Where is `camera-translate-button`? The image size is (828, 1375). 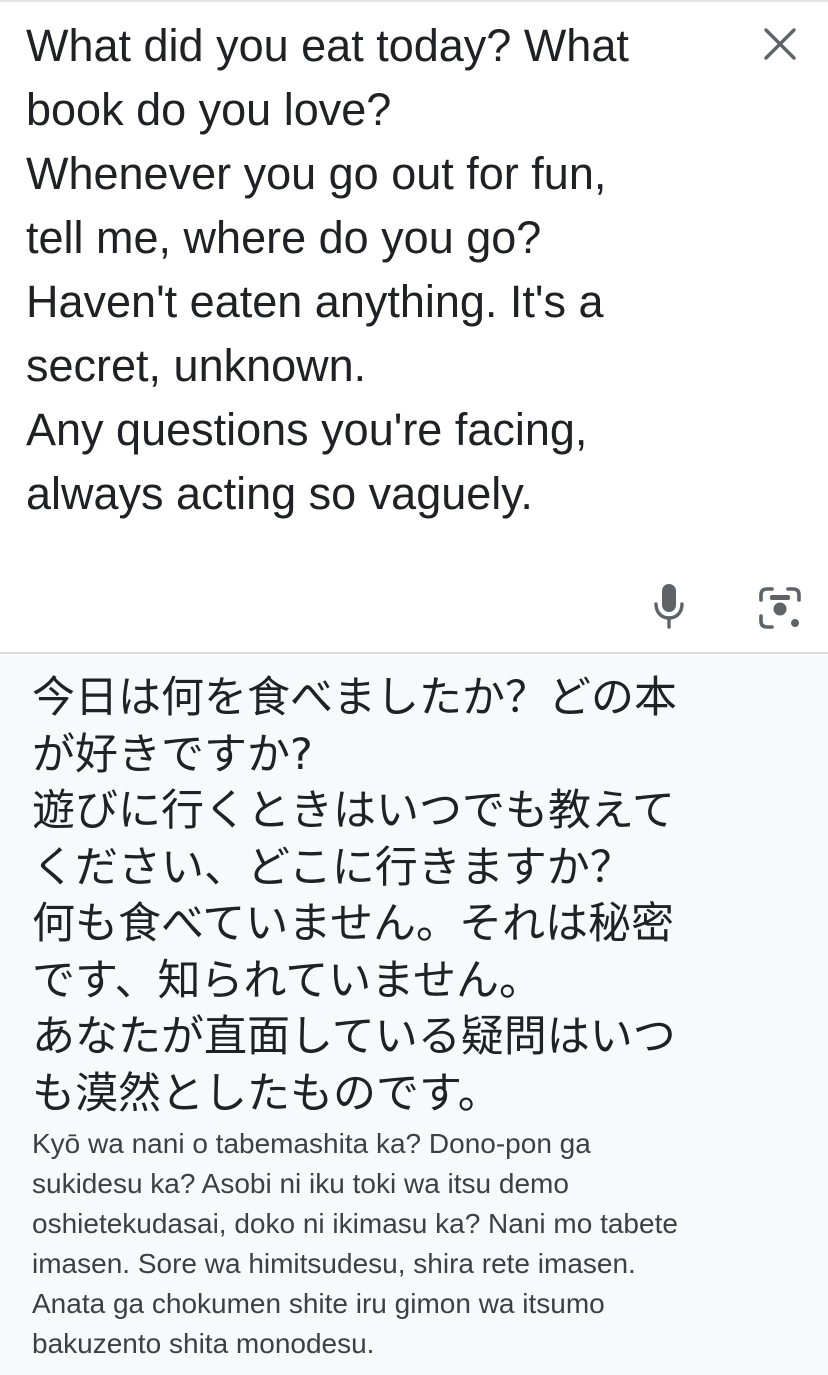
camera-translate-button is located at coordinates (780, 608).